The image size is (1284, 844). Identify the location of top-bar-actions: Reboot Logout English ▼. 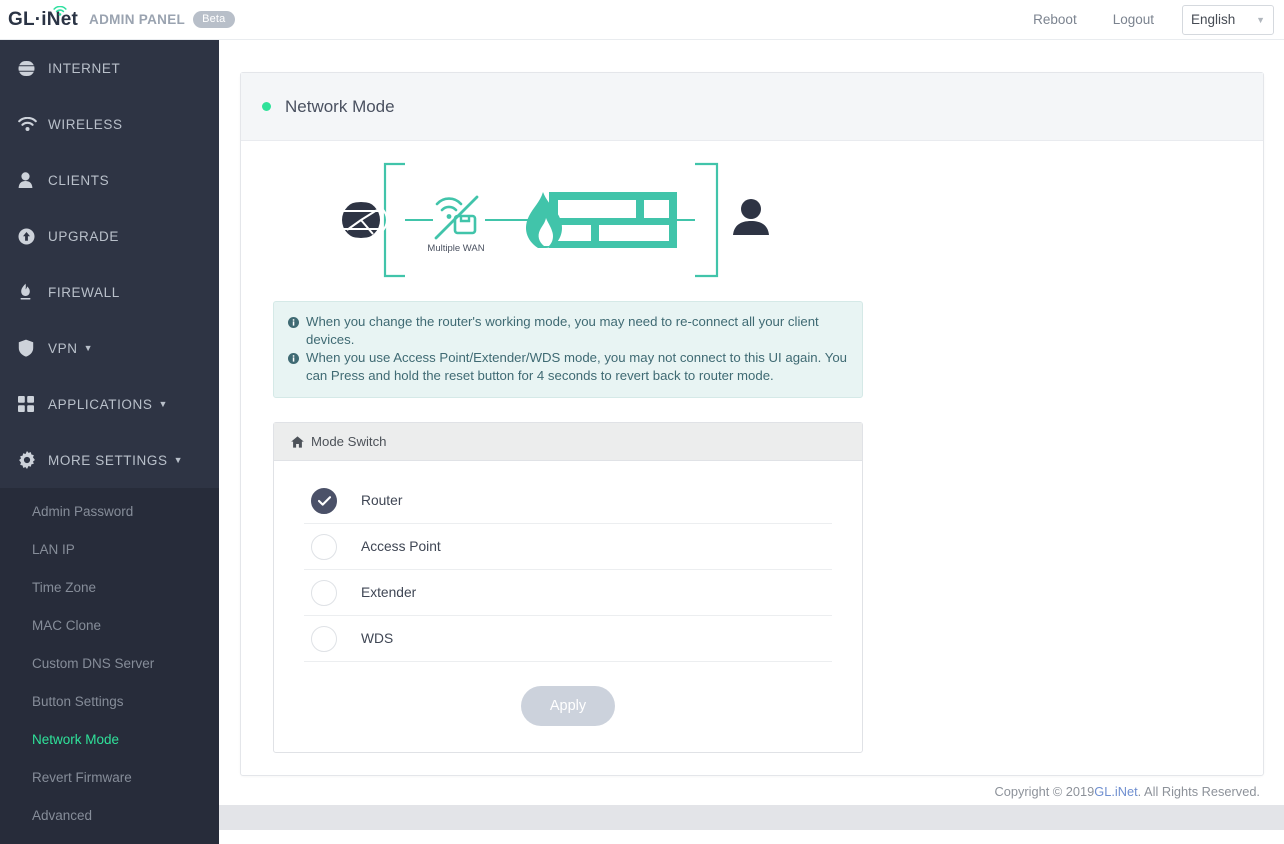
(1158, 19).